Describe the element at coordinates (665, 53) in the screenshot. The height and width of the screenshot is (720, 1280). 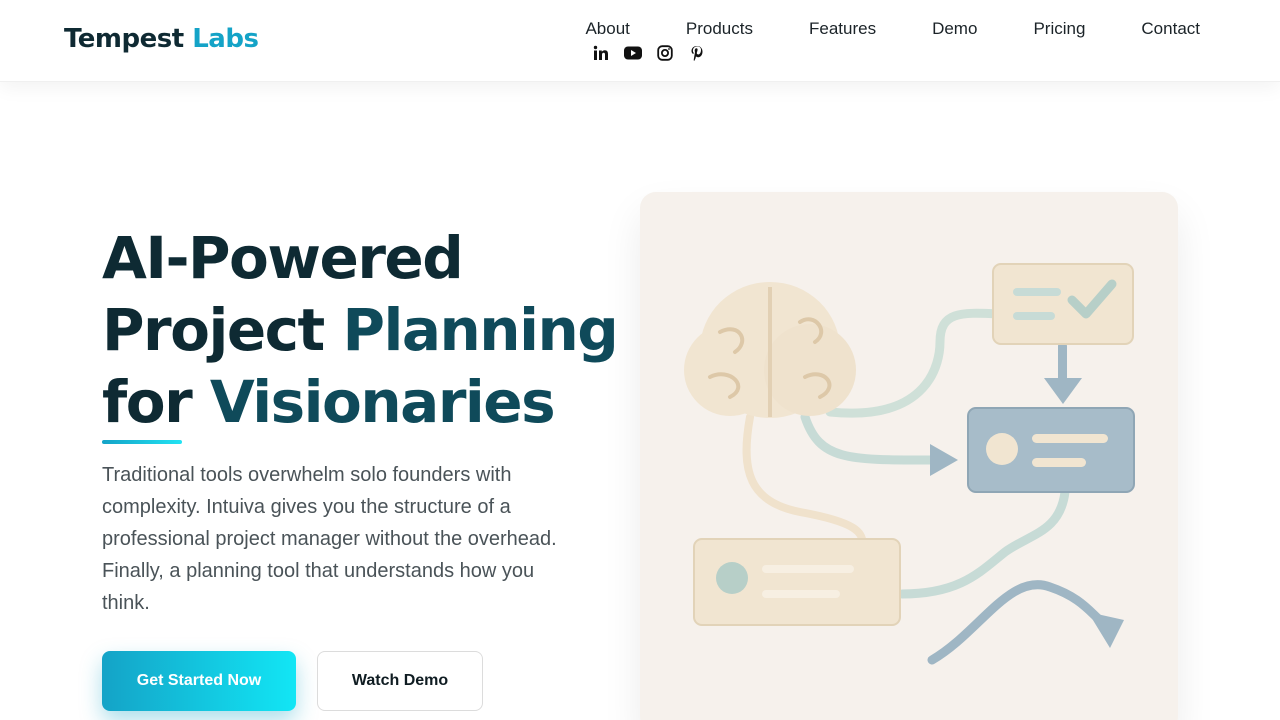
I see `instagram-icon` at that location.